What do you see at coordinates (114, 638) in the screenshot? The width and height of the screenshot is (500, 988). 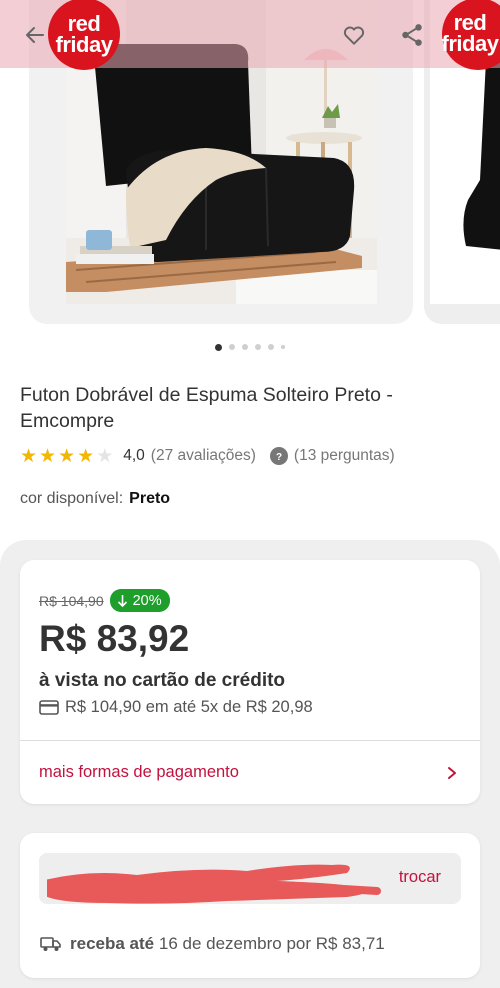 I see `current-price: R$ 83,92` at bounding box center [114, 638].